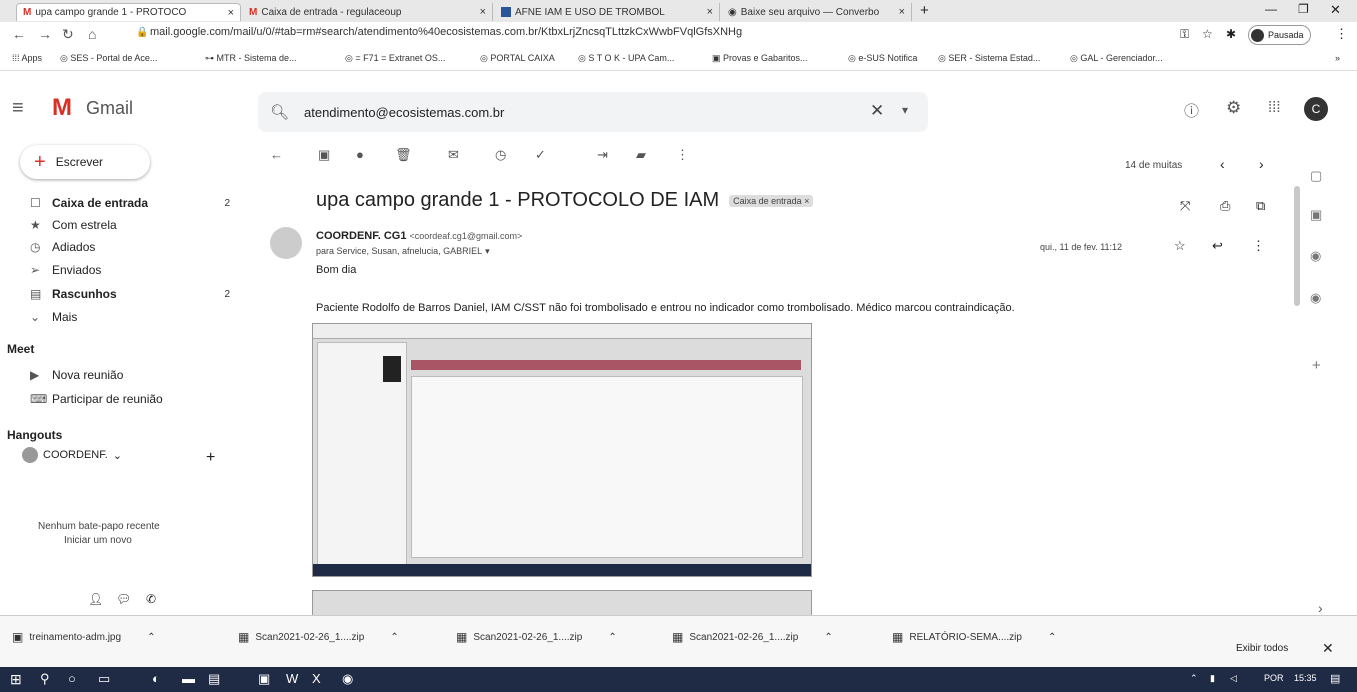 The width and height of the screenshot is (1357, 692). Describe the element at coordinates (151, 599) in the screenshot. I see `phone-icon: ✆` at that location.